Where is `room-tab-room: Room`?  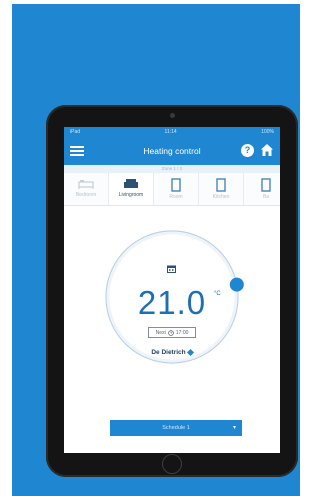
room-tab-room: Room is located at coordinates (176, 189).